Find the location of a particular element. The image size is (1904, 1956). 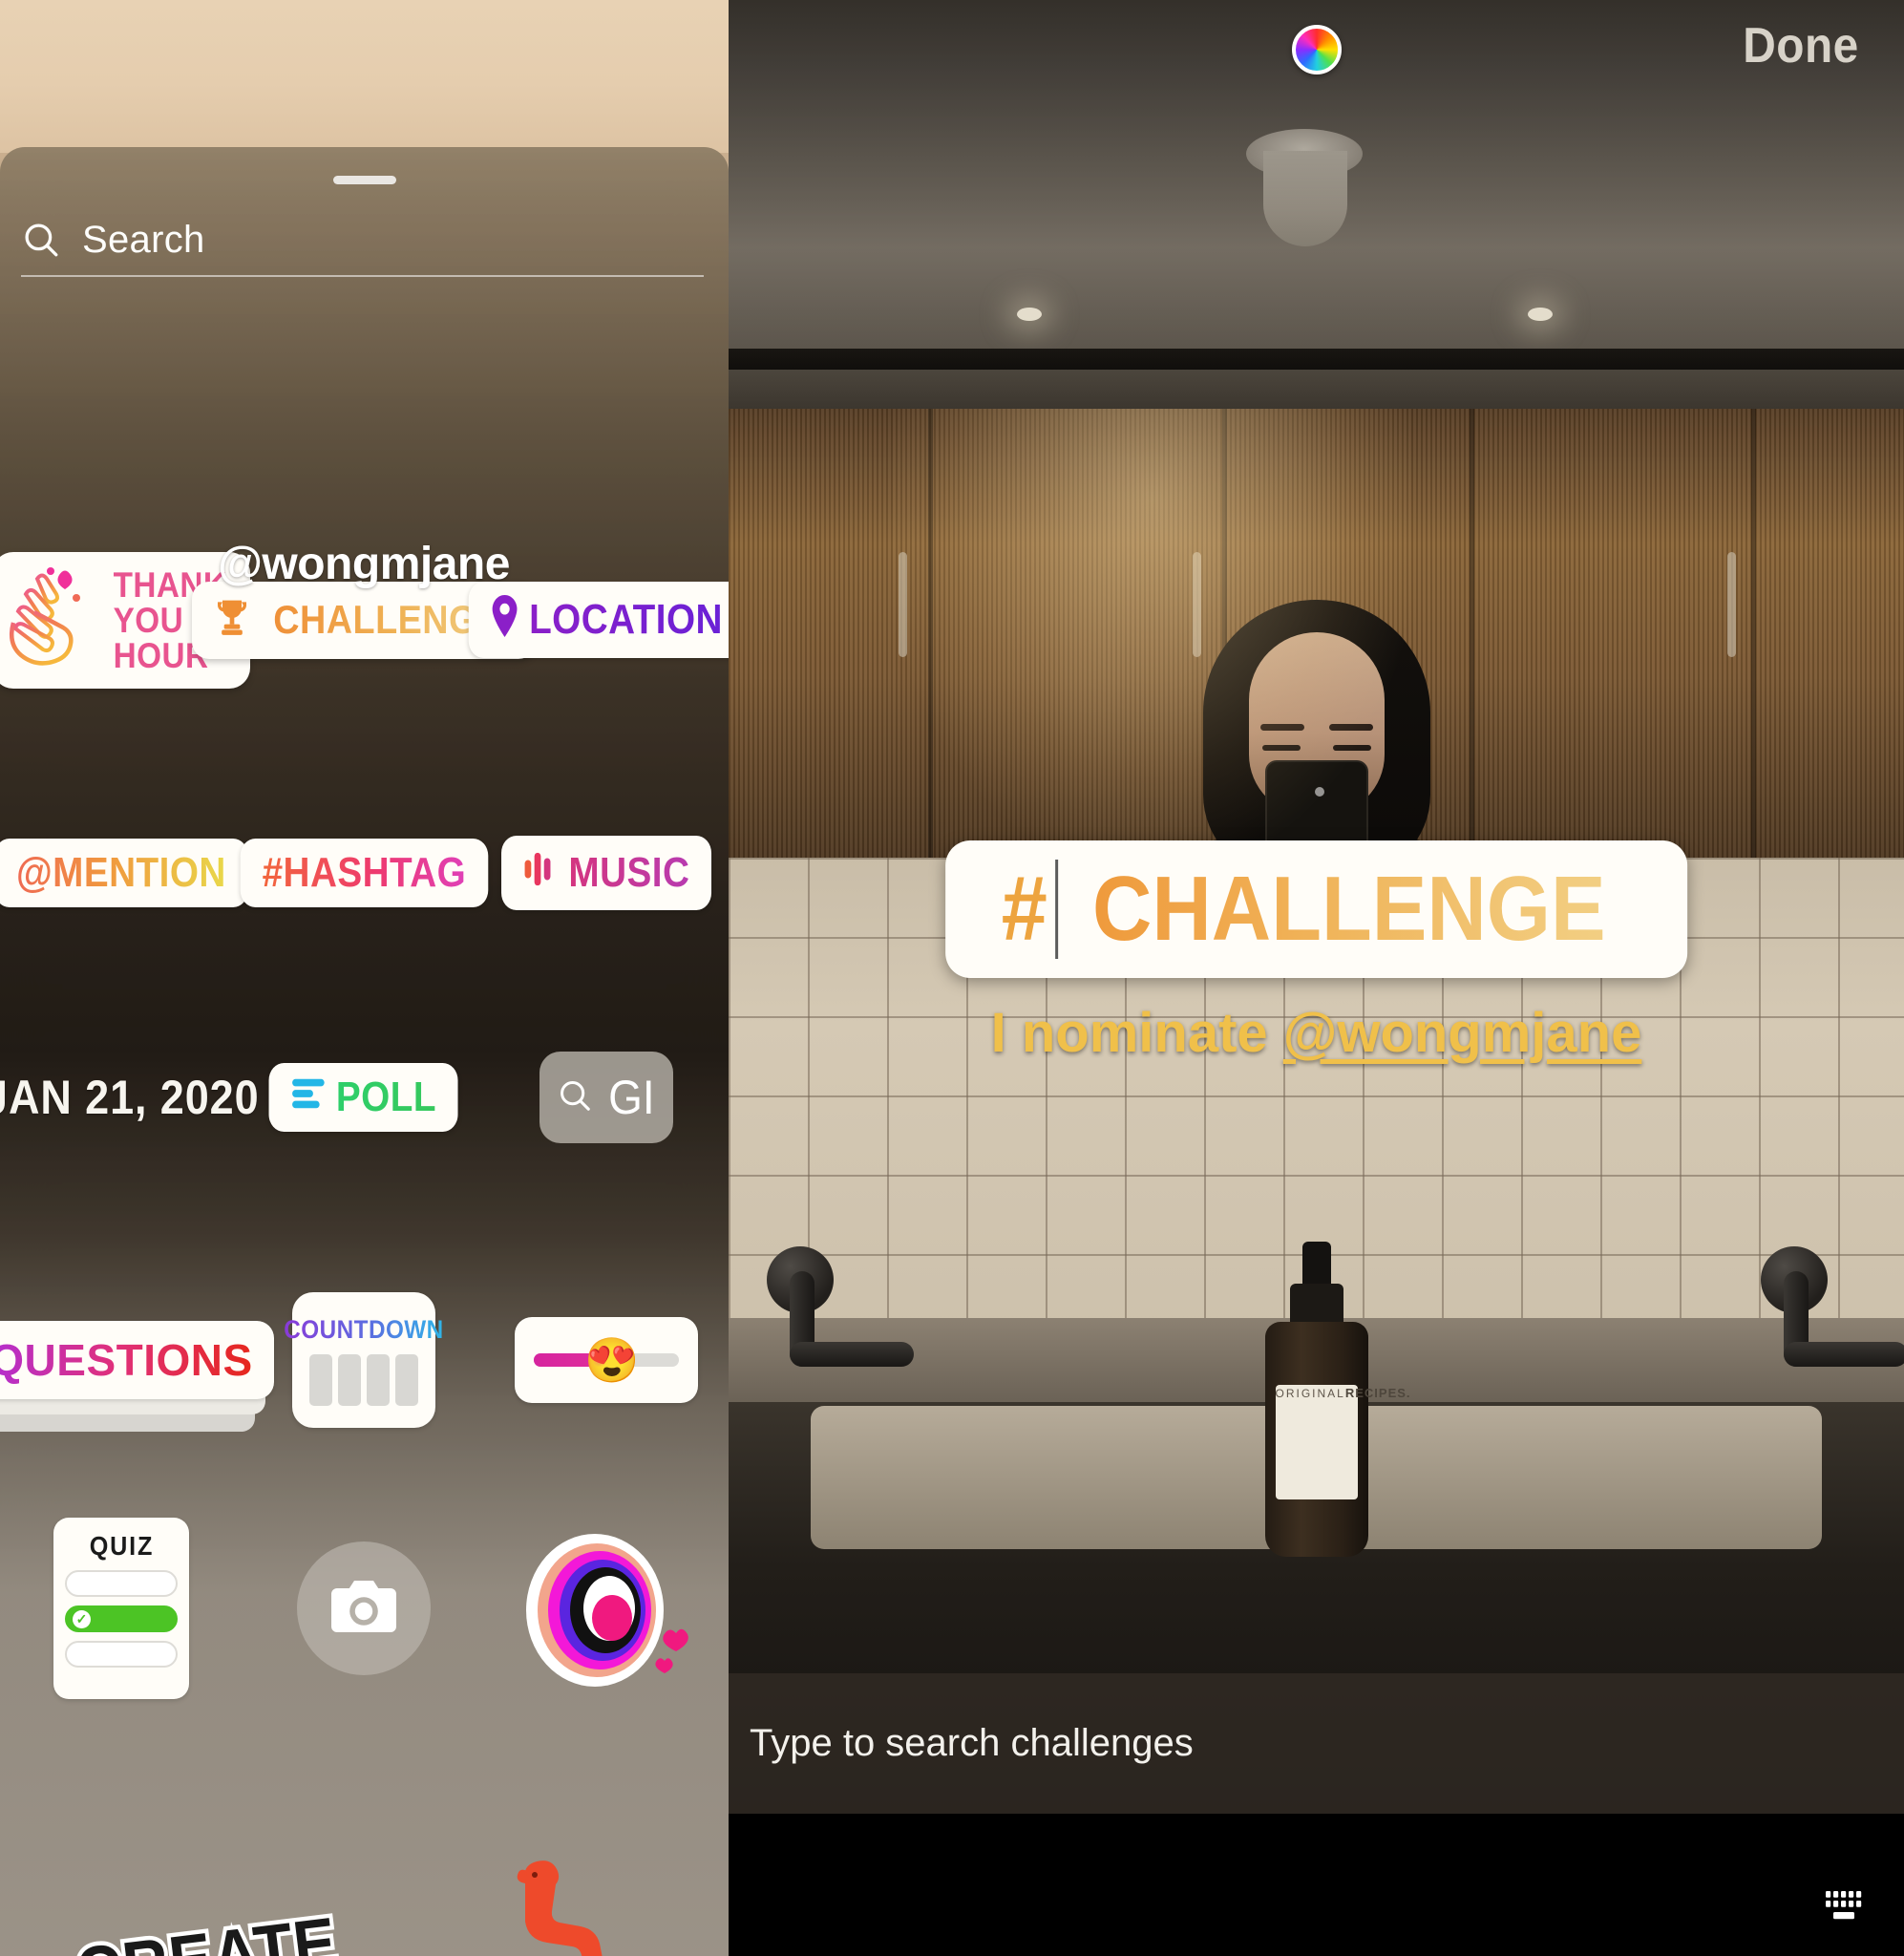

location-sticker: LOCATION is located at coordinates (598, 620).